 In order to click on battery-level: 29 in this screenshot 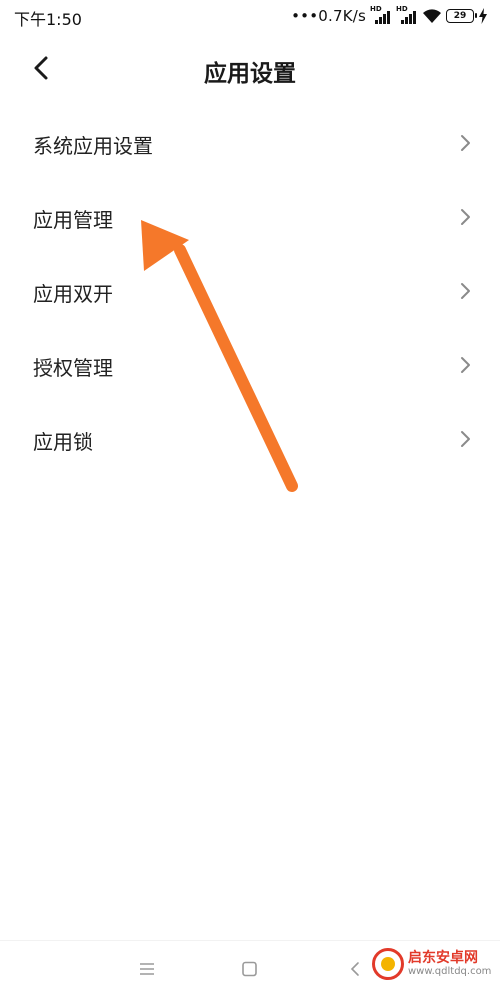, I will do `click(460, 15)`.